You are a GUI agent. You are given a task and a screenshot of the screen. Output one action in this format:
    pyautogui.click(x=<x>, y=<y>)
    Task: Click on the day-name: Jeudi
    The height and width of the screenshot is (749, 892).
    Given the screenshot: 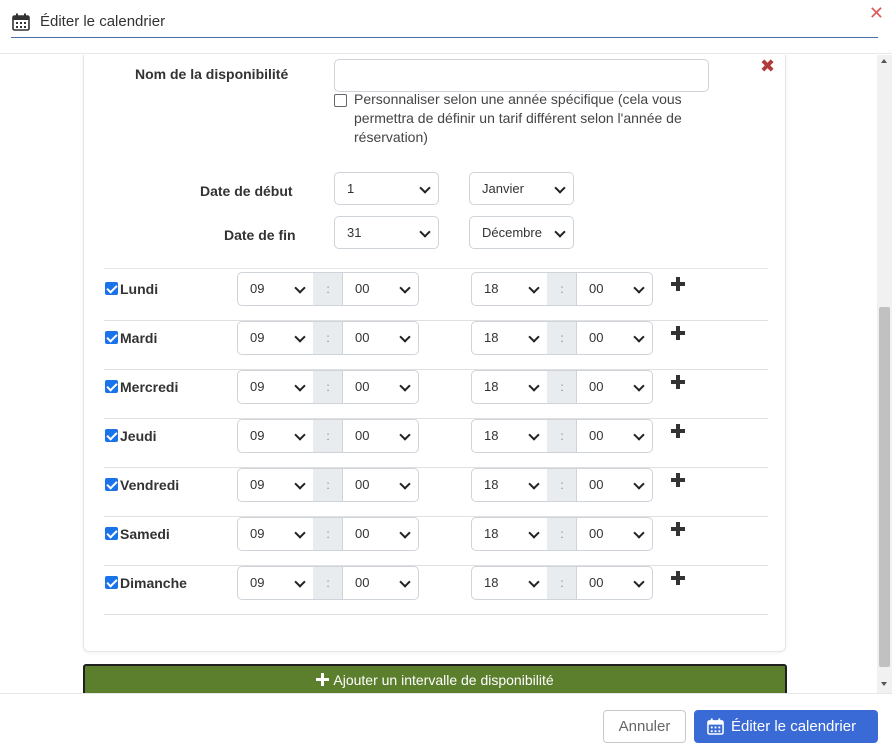 What is the action you would take?
    pyautogui.click(x=138, y=436)
    